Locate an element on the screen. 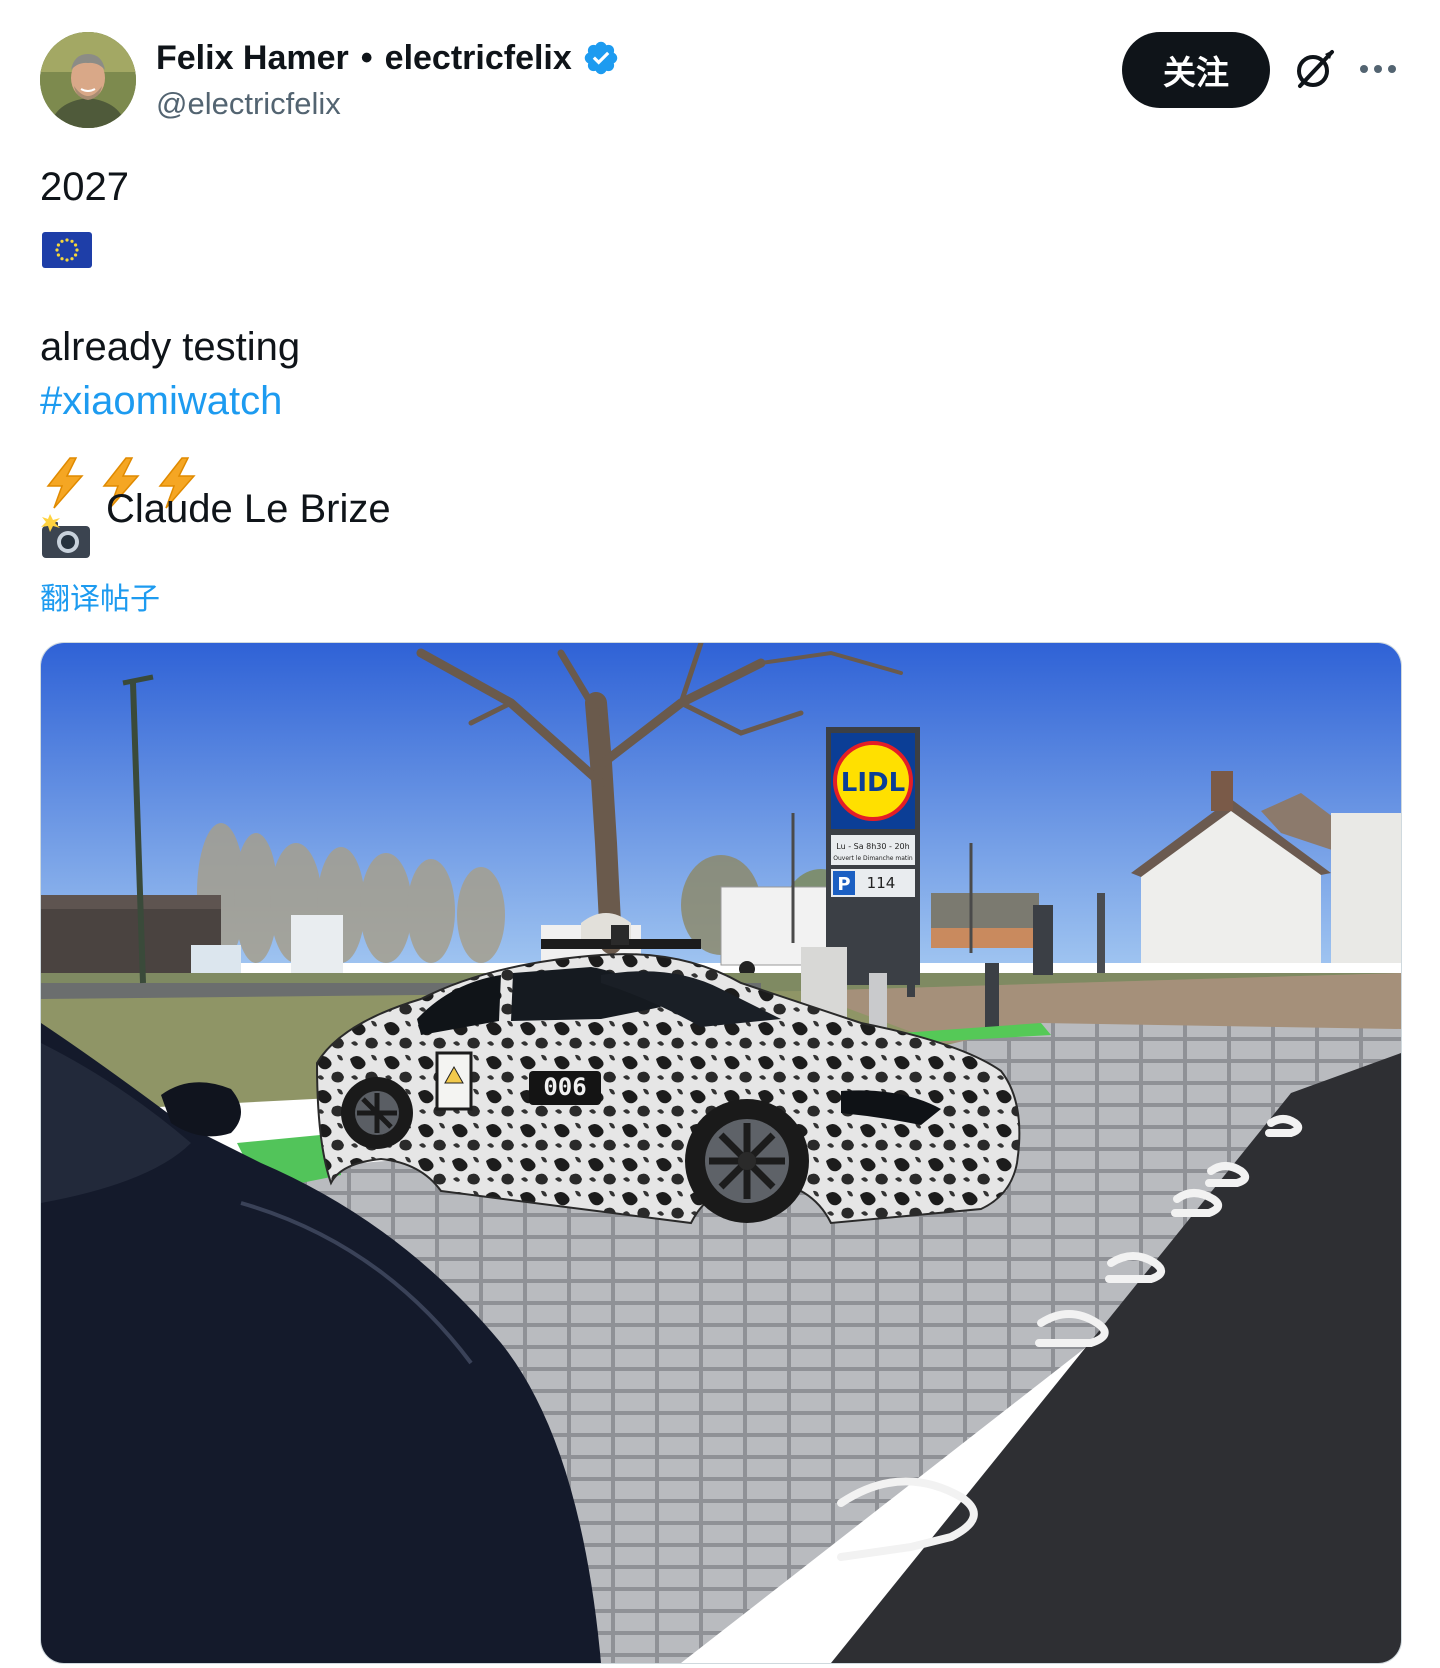  more-icon is located at coordinates (1378, 69).